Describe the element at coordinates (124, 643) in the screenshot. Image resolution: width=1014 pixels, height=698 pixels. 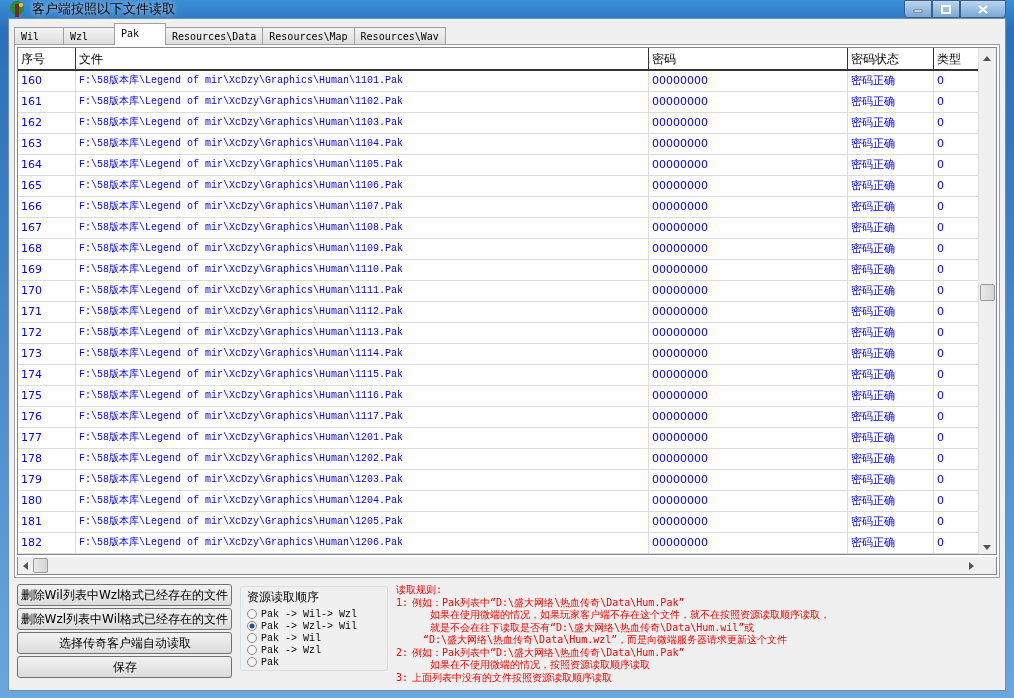
I see `action-button: 选择传奇客户端自动读取` at that location.